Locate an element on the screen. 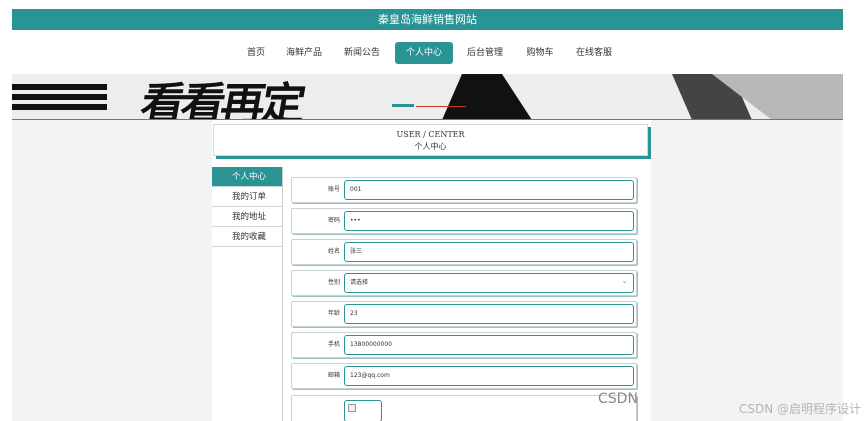  site-title: 秦皇岛海鲜销售网站 is located at coordinates (427, 19).